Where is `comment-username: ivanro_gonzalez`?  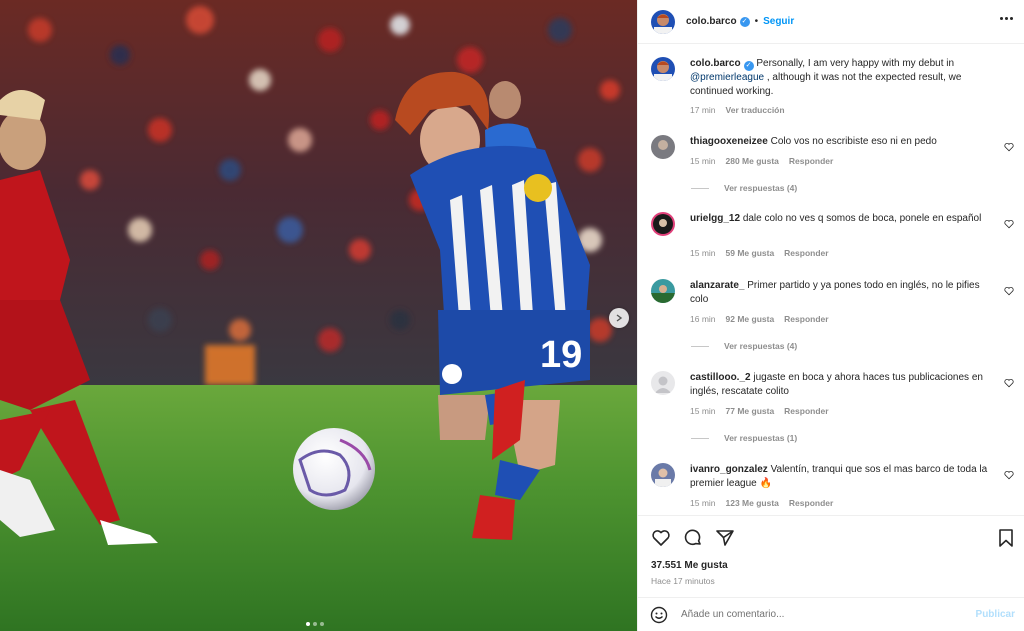
comment-username: ivanro_gonzalez is located at coordinates (729, 469).